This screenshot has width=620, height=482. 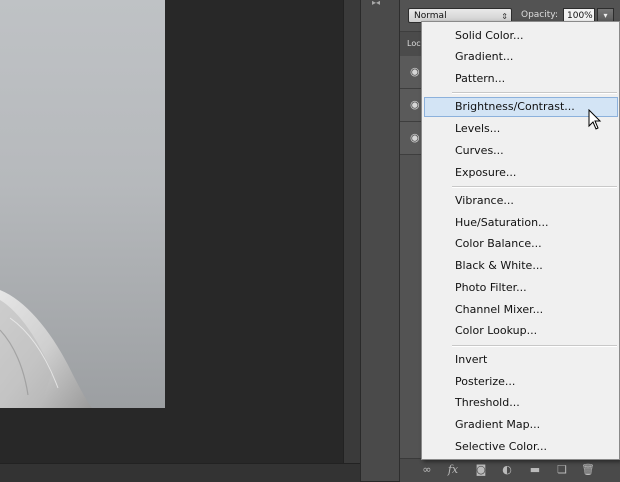 I want to click on mouse-pointer-icon, so click(x=595, y=119).